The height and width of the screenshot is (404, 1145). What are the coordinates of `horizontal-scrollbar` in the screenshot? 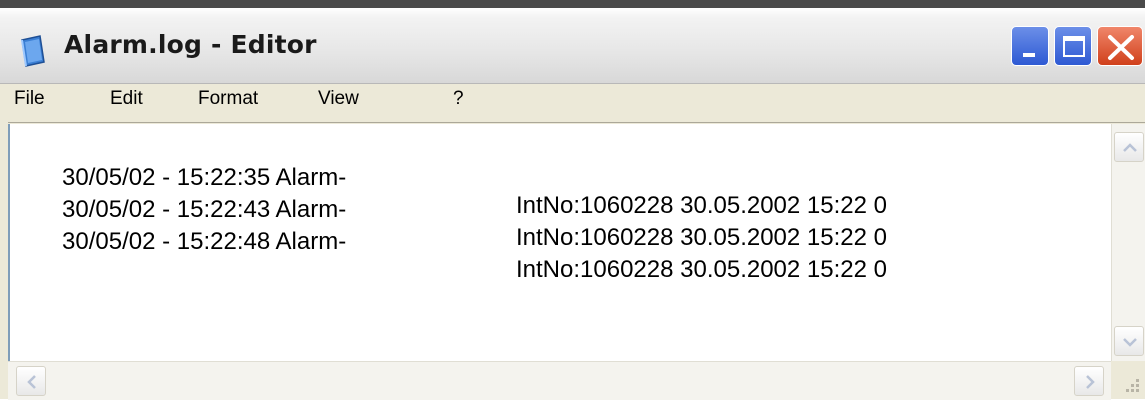 It's located at (559, 380).